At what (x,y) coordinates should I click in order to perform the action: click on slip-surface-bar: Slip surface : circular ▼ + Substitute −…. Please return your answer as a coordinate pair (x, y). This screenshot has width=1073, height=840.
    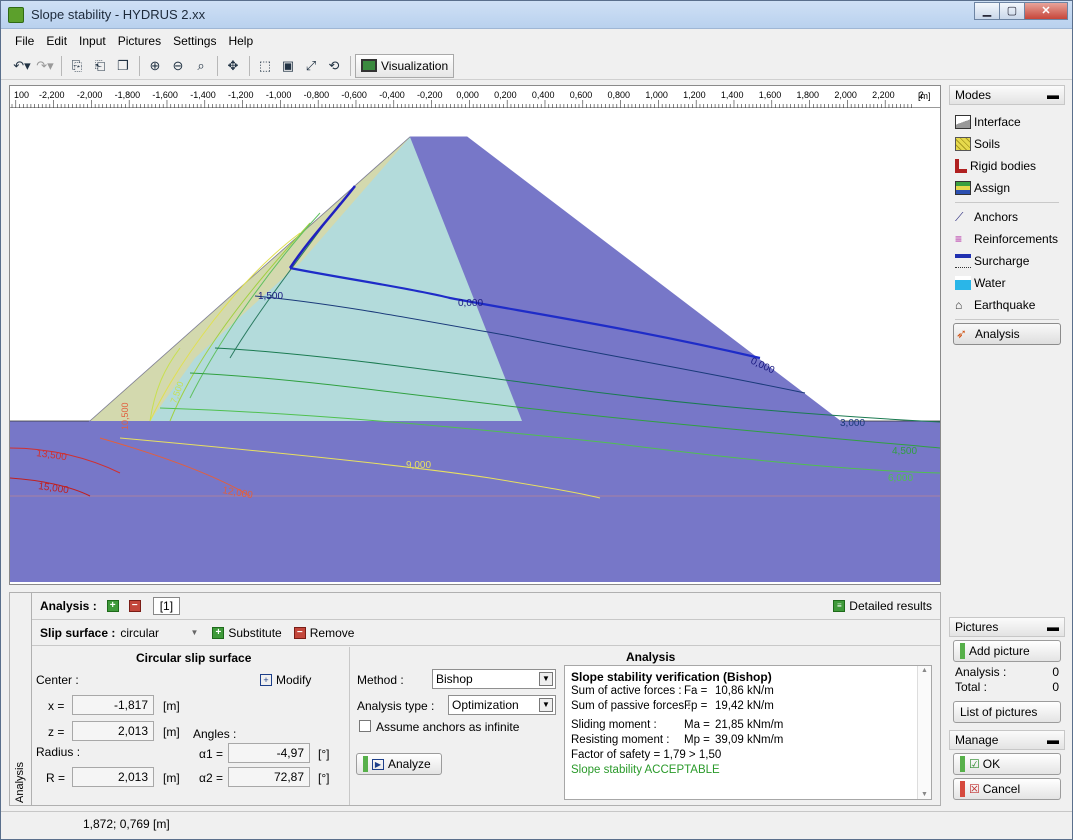
    Looking at the image, I should click on (486, 633).